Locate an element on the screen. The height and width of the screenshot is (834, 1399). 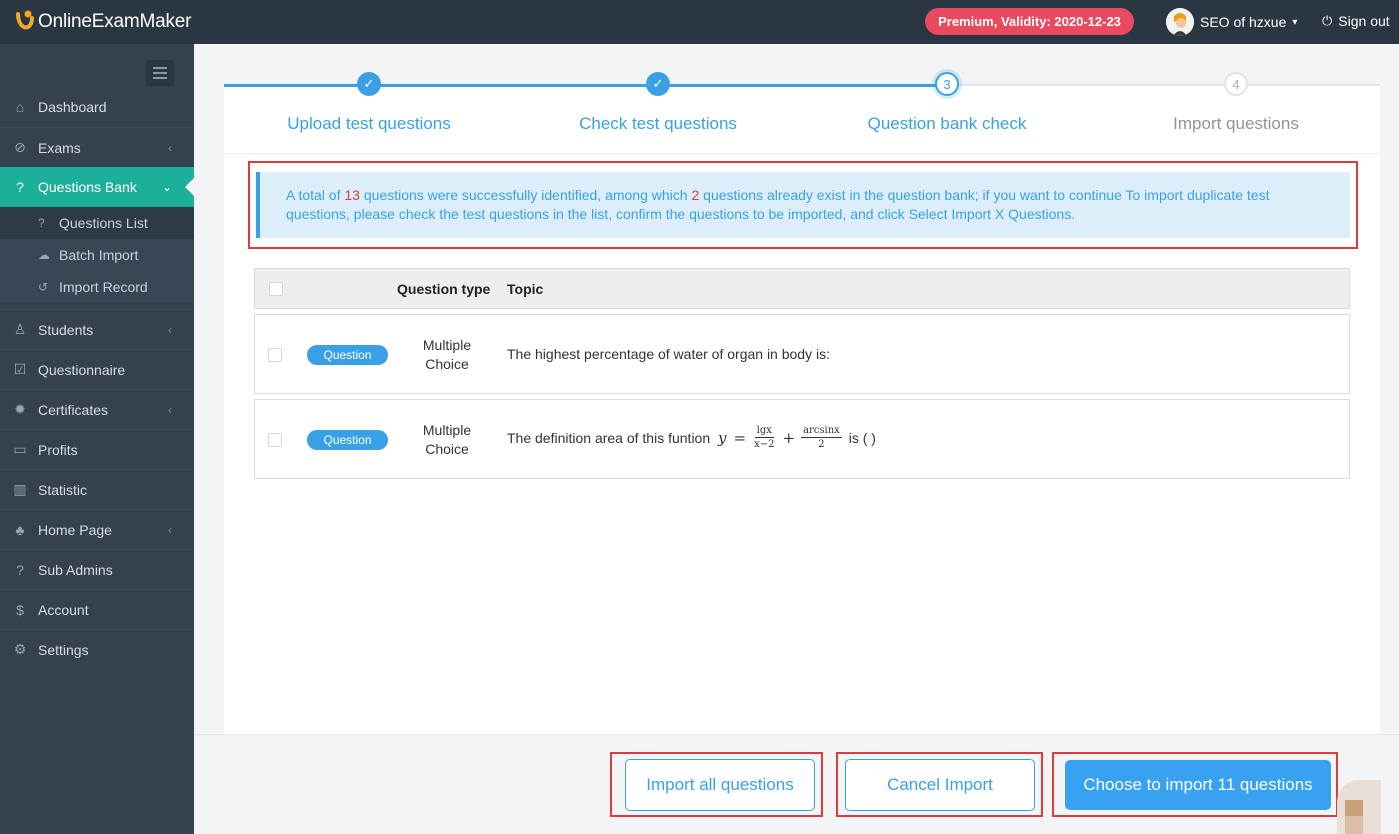
logo: OnlineExamMaker is located at coordinates (102, 22).